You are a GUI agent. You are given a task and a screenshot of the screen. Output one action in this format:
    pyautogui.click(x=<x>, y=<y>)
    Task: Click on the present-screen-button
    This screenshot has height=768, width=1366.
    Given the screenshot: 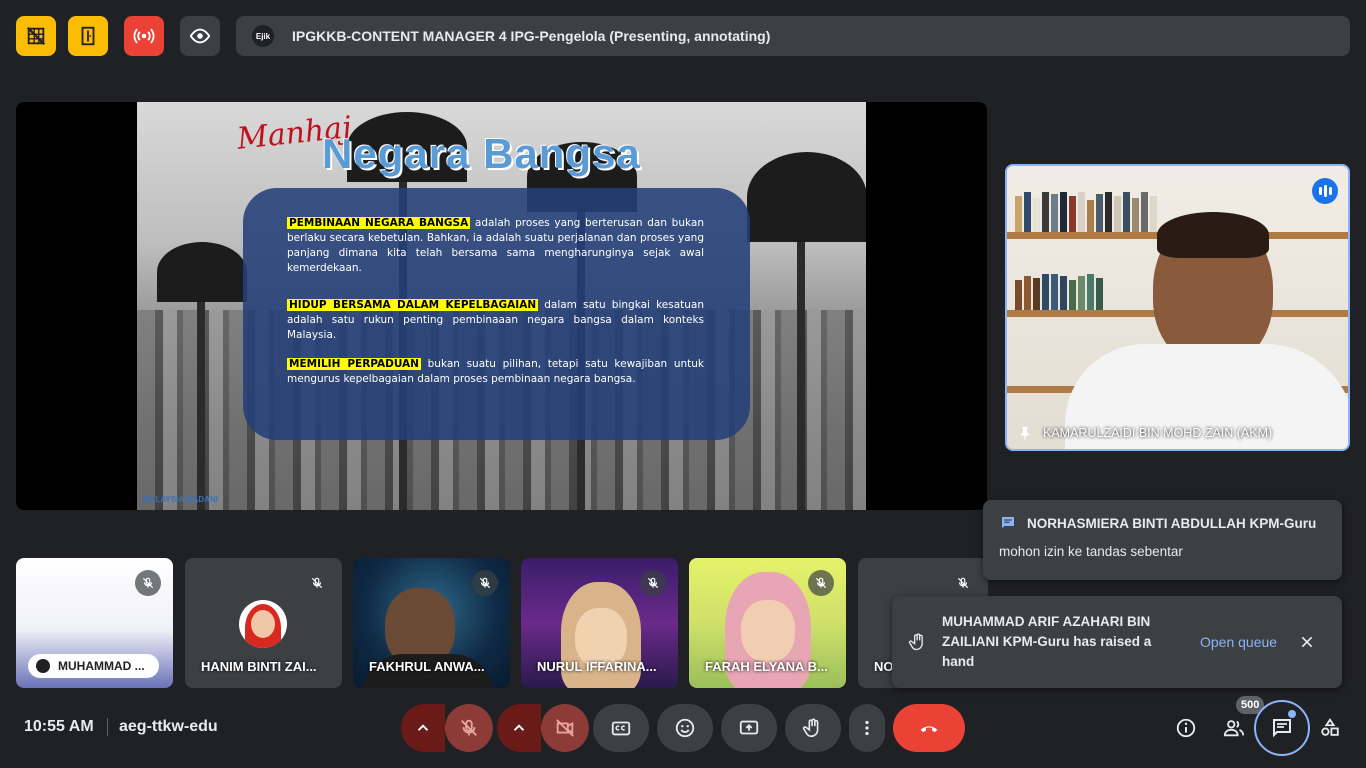 What is the action you would take?
    pyautogui.click(x=749, y=728)
    